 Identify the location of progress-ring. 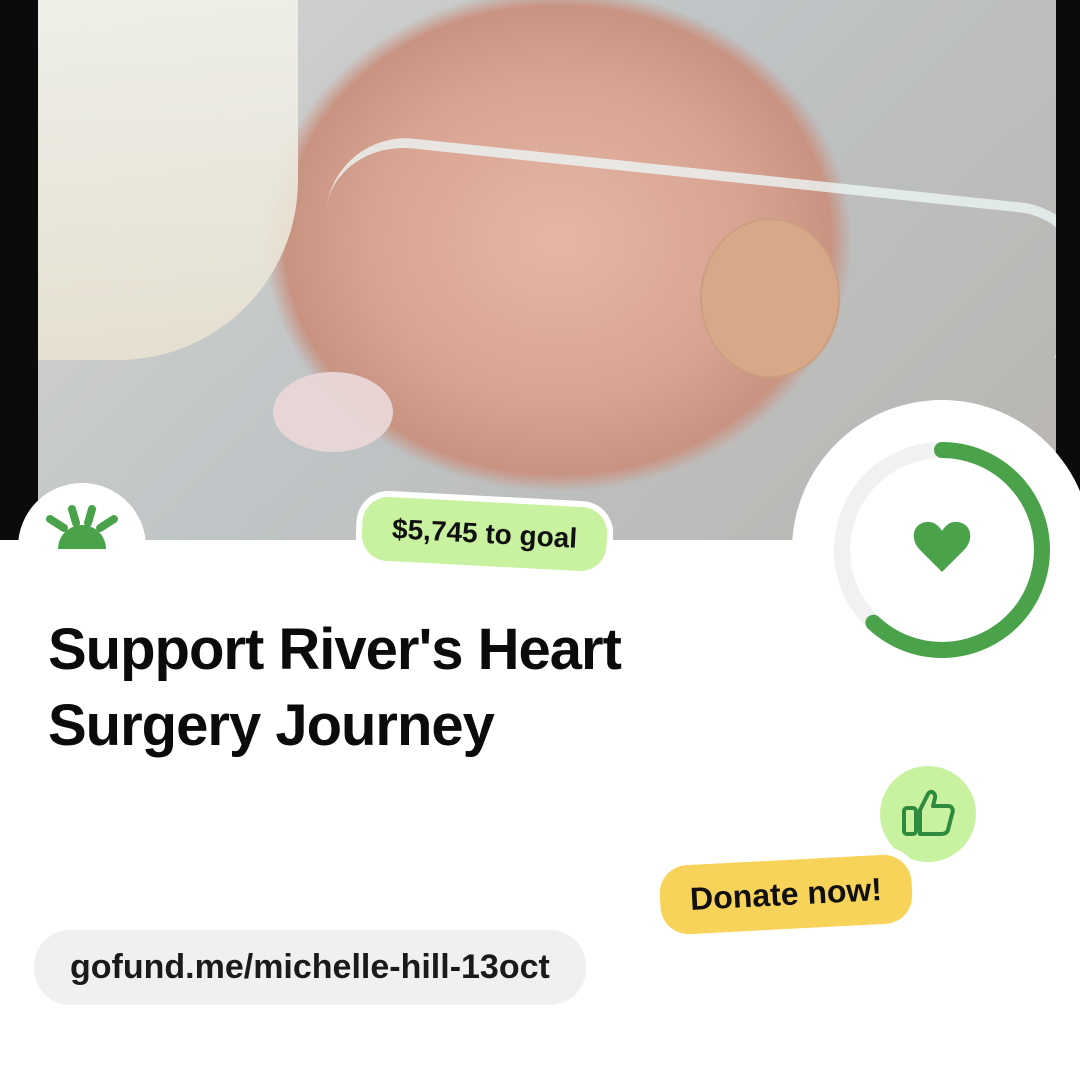
(936, 550).